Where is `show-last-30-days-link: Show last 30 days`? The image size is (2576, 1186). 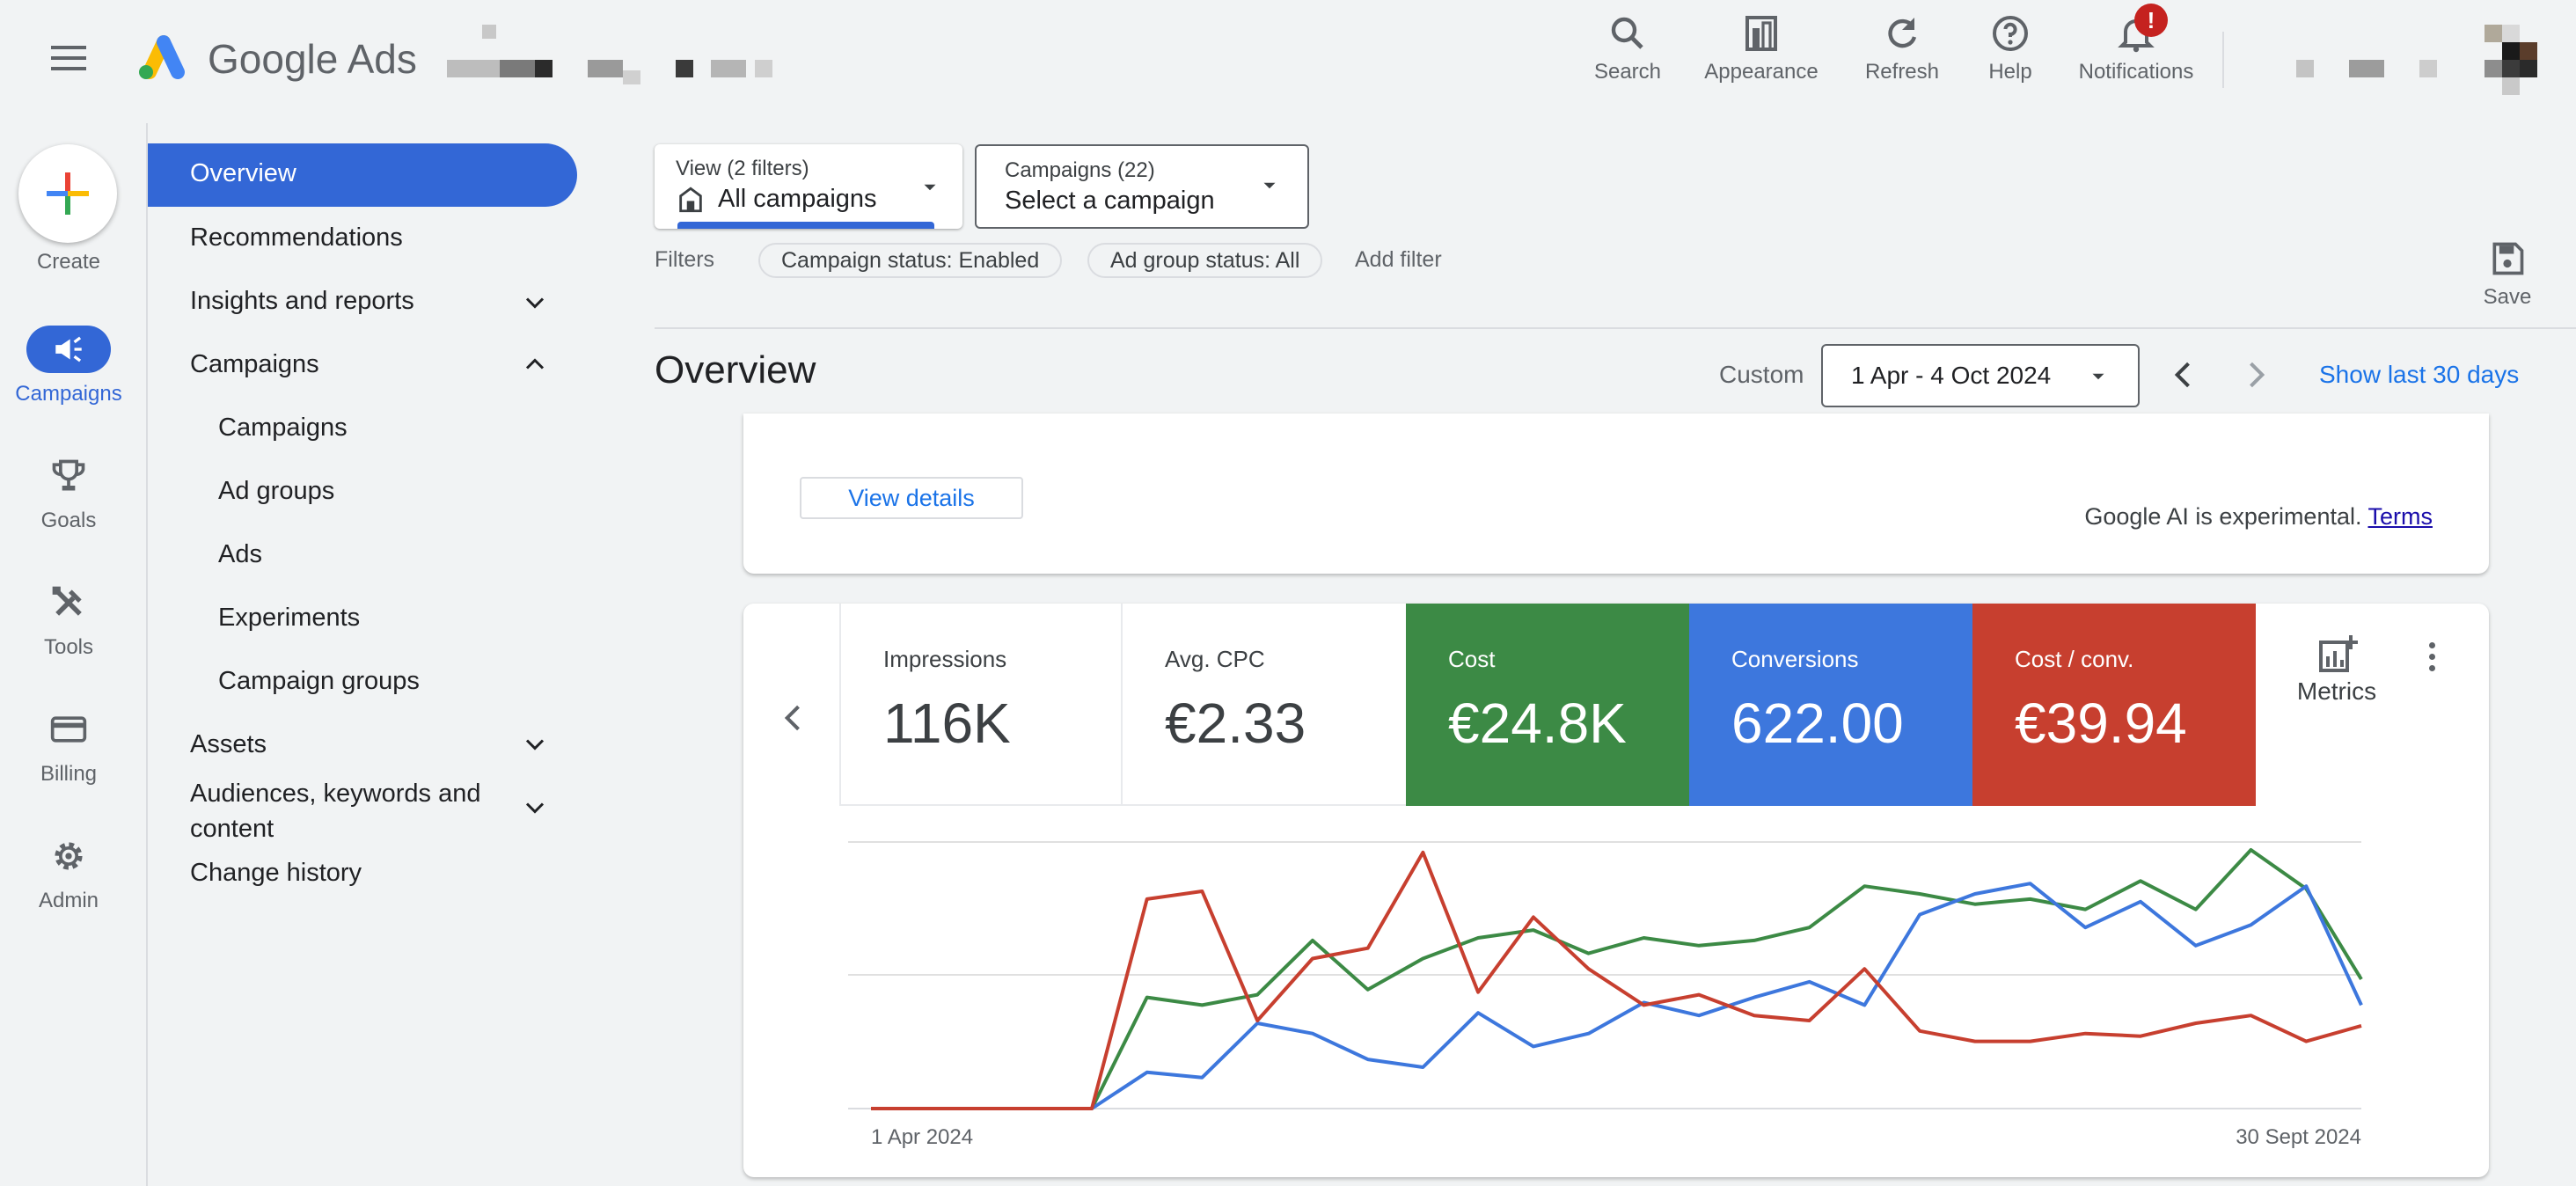
show-last-30-days-link: Show last 30 days is located at coordinates (2419, 375).